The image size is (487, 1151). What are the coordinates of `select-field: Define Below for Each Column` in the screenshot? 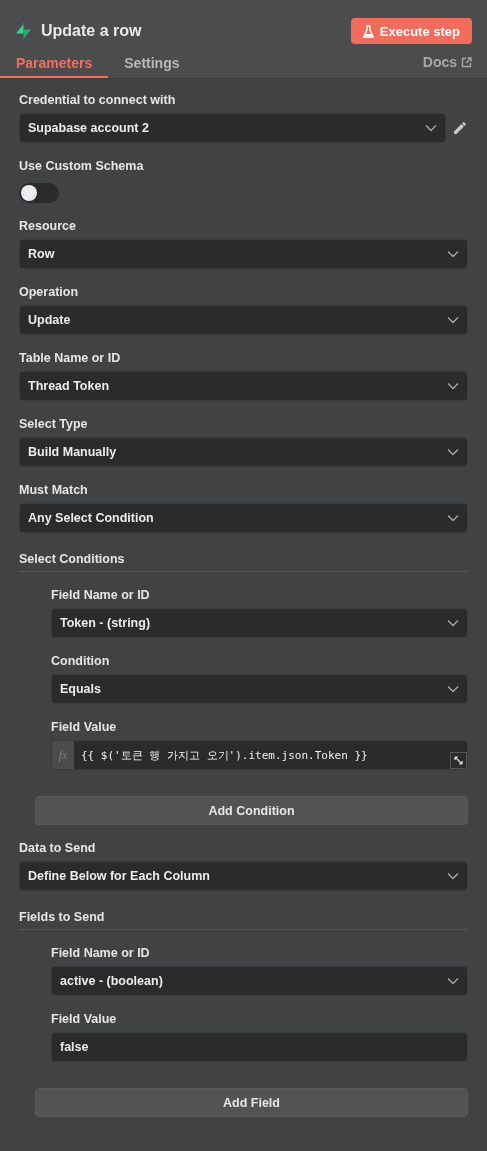 It's located at (243, 876).